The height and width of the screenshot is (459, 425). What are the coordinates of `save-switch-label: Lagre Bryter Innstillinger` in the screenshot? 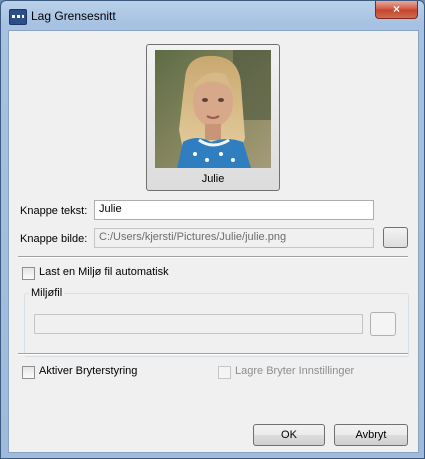 It's located at (295, 371).